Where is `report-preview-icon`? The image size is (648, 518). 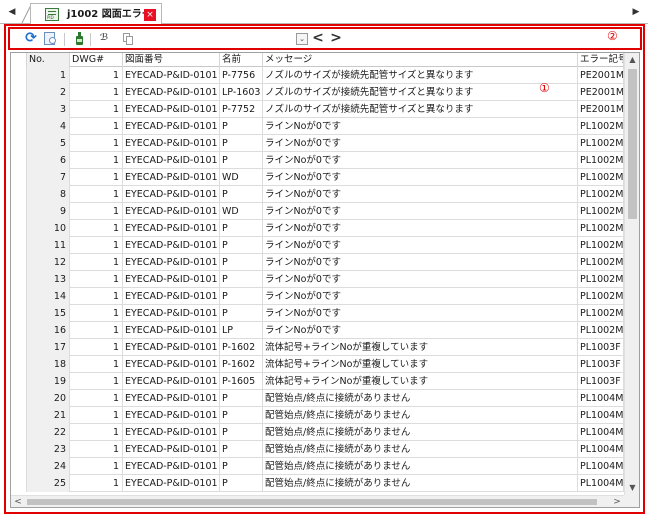 report-preview-icon is located at coordinates (50, 38).